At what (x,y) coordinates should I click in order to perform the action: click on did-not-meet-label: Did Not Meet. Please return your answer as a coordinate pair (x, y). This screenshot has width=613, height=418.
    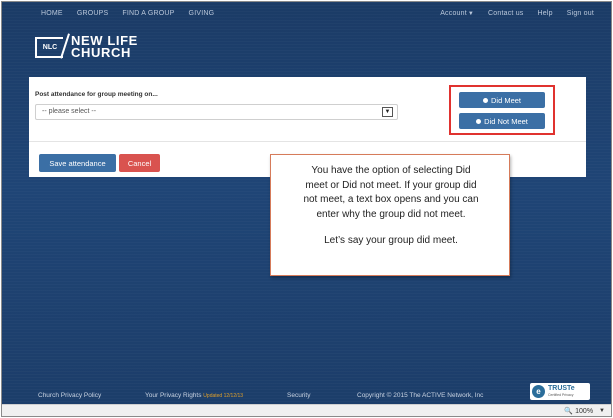
    Looking at the image, I should click on (506, 121).